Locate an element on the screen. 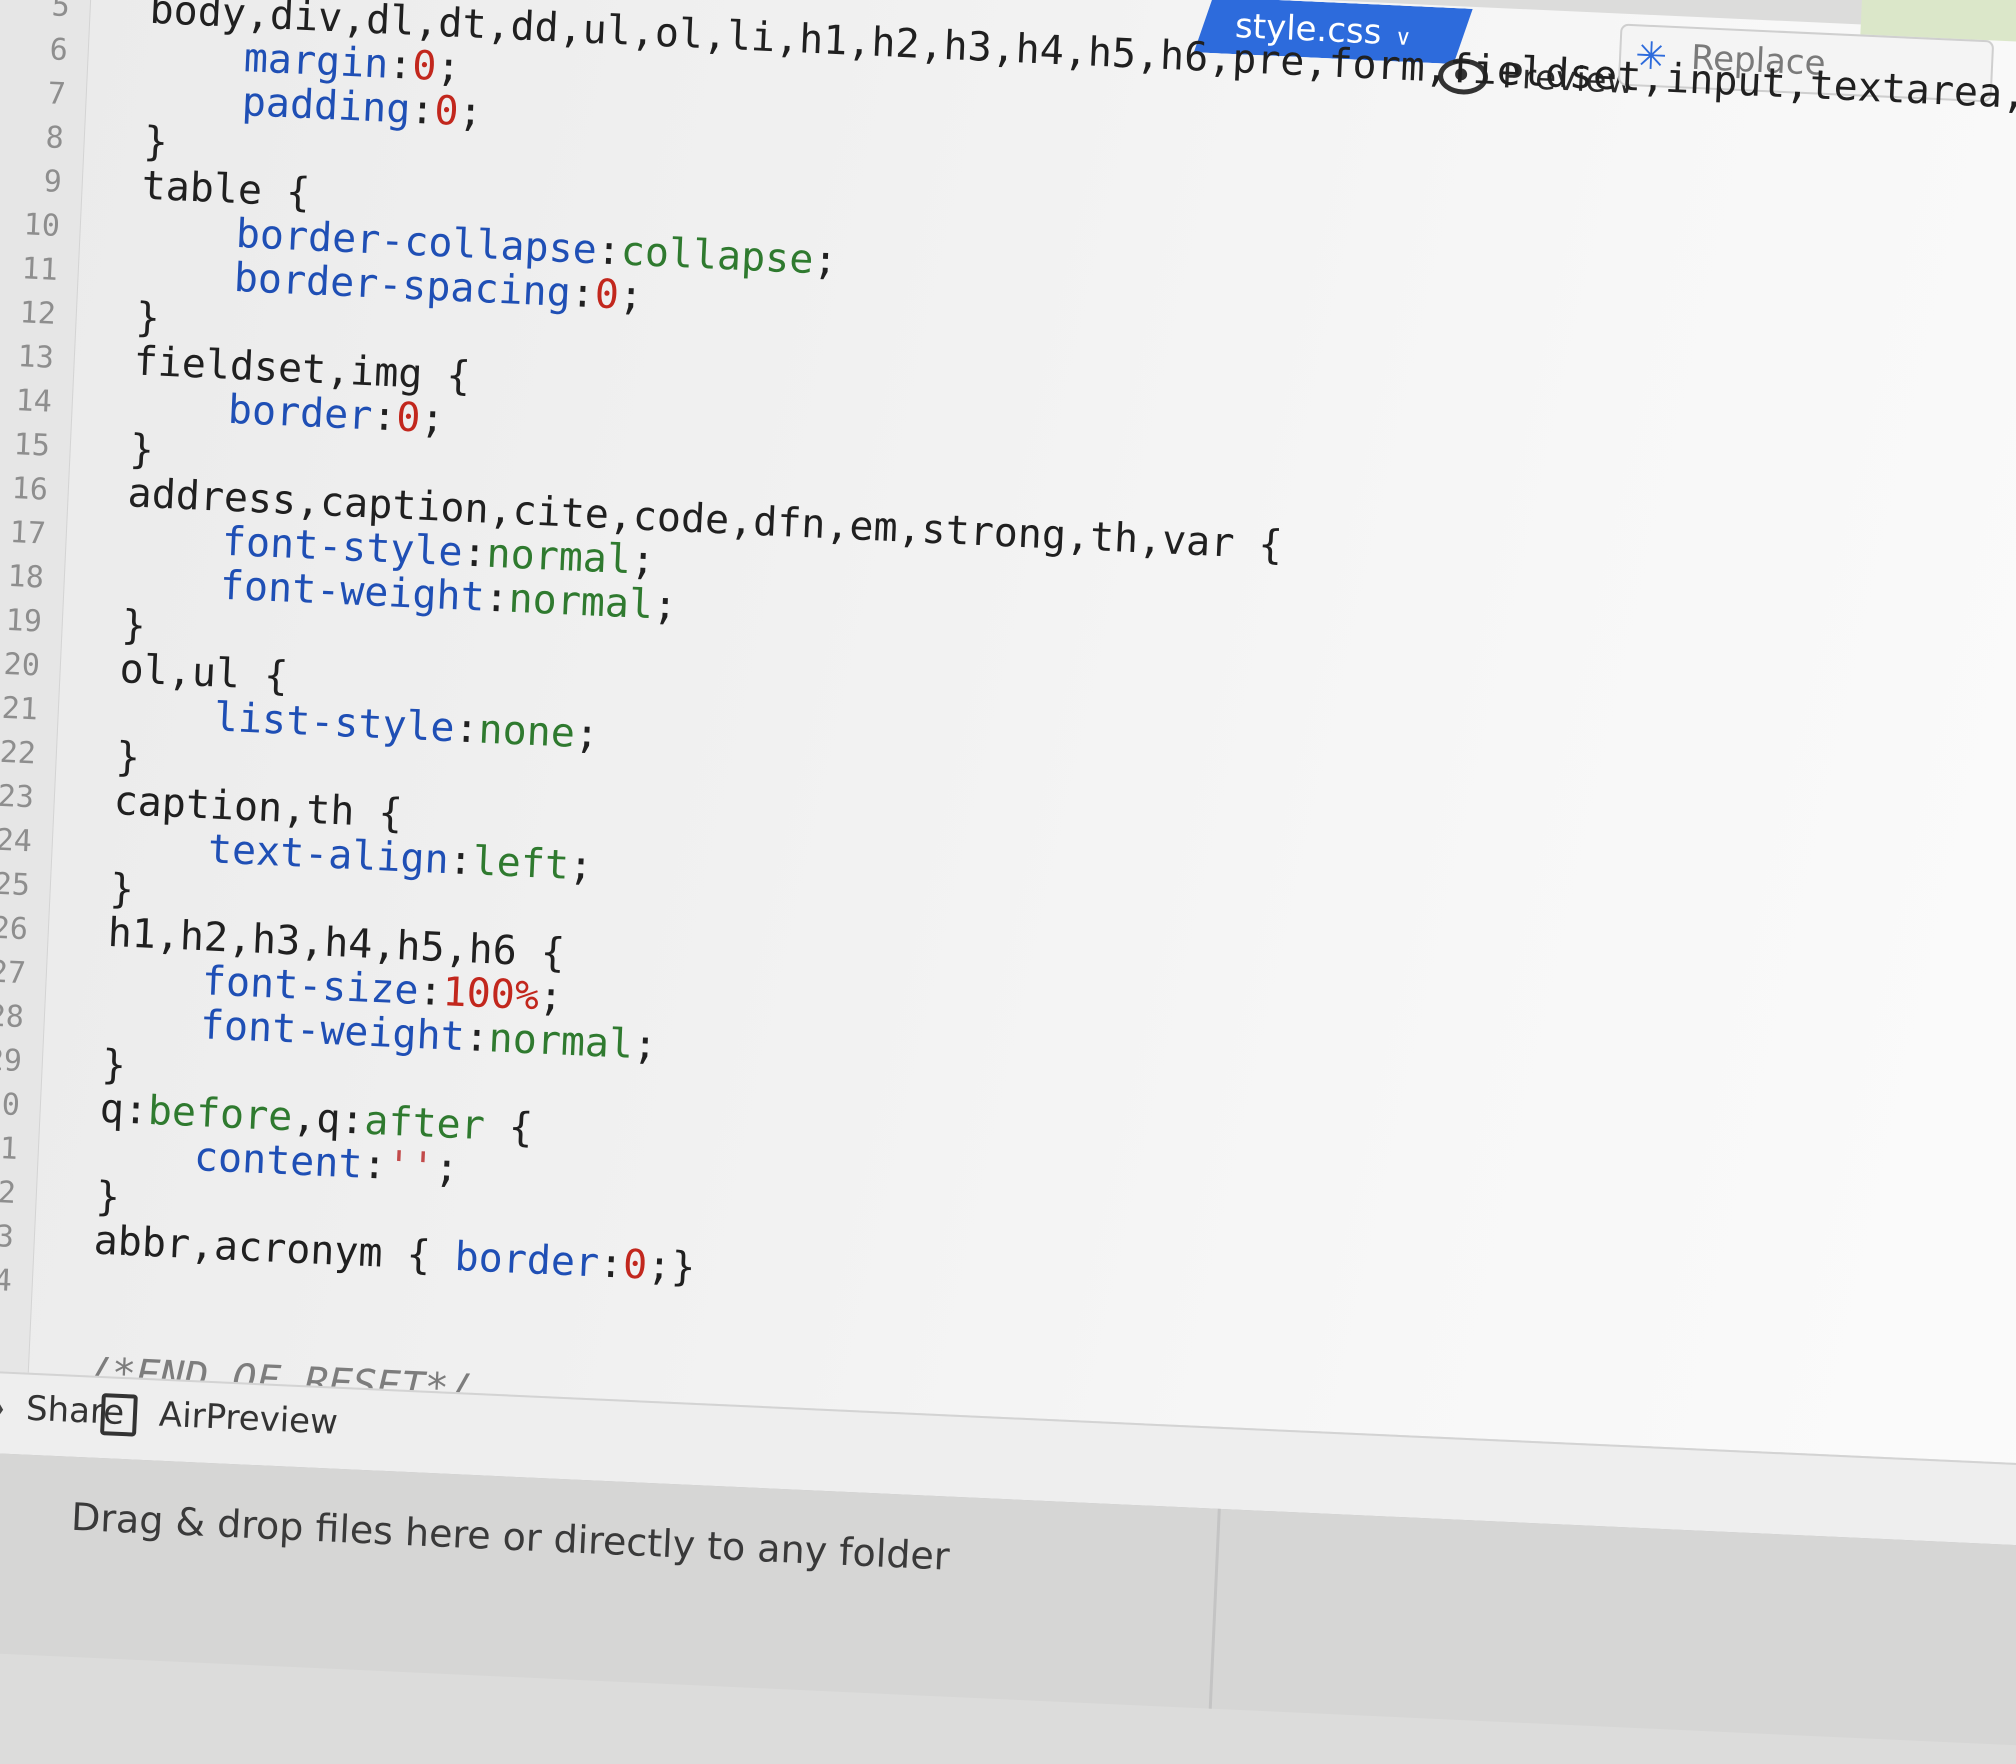 The height and width of the screenshot is (1764, 2016). line-number: 25 is located at coordinates (15, 885).